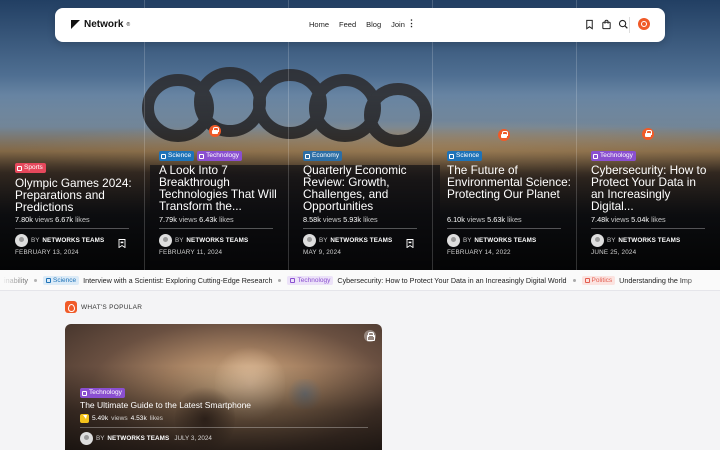  I want to click on user-avatar-icon, so click(644, 24).